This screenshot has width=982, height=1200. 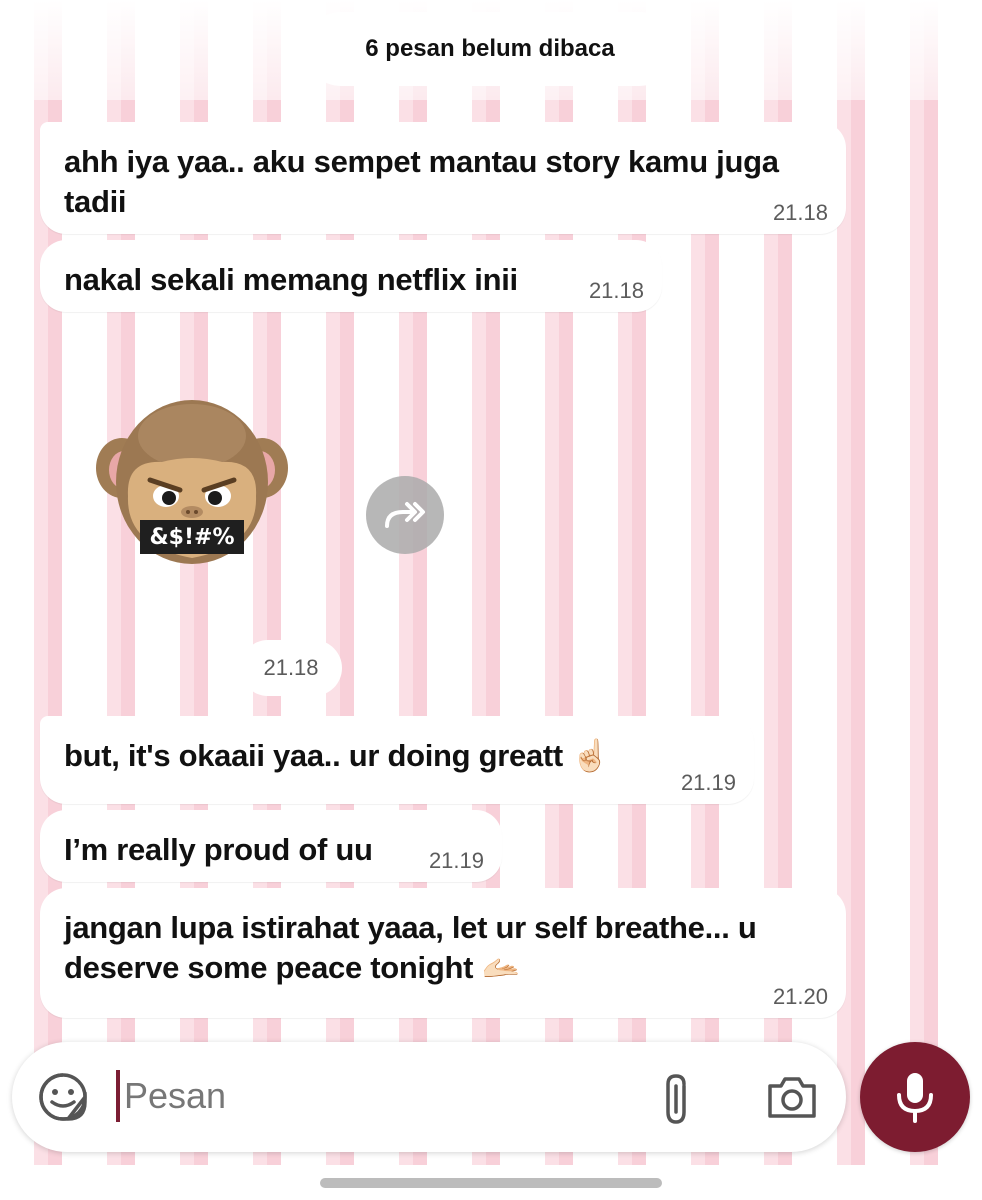 I want to click on monkey-sticker: &$!#%, so click(x=192, y=486).